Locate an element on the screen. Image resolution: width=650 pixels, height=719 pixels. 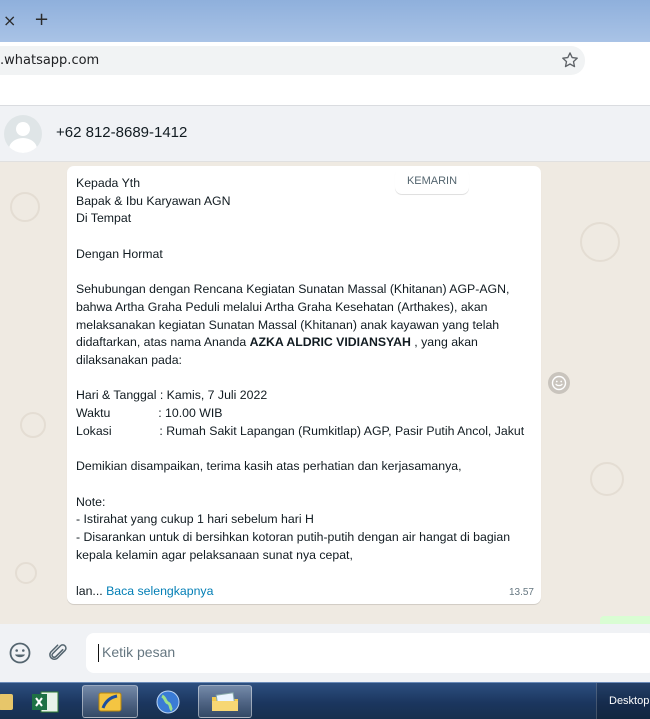
taskbar-app-excel is located at coordinates (45, 701).